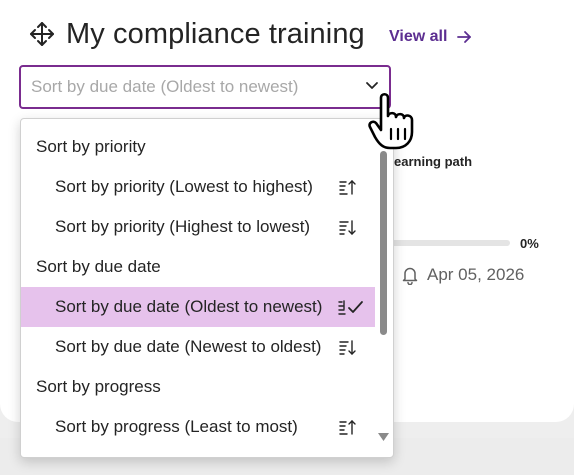 Image resolution: width=574 pixels, height=475 pixels. I want to click on option-due-date-newest-to-oldest: Sort by due date (Newest to oldest), so click(198, 347).